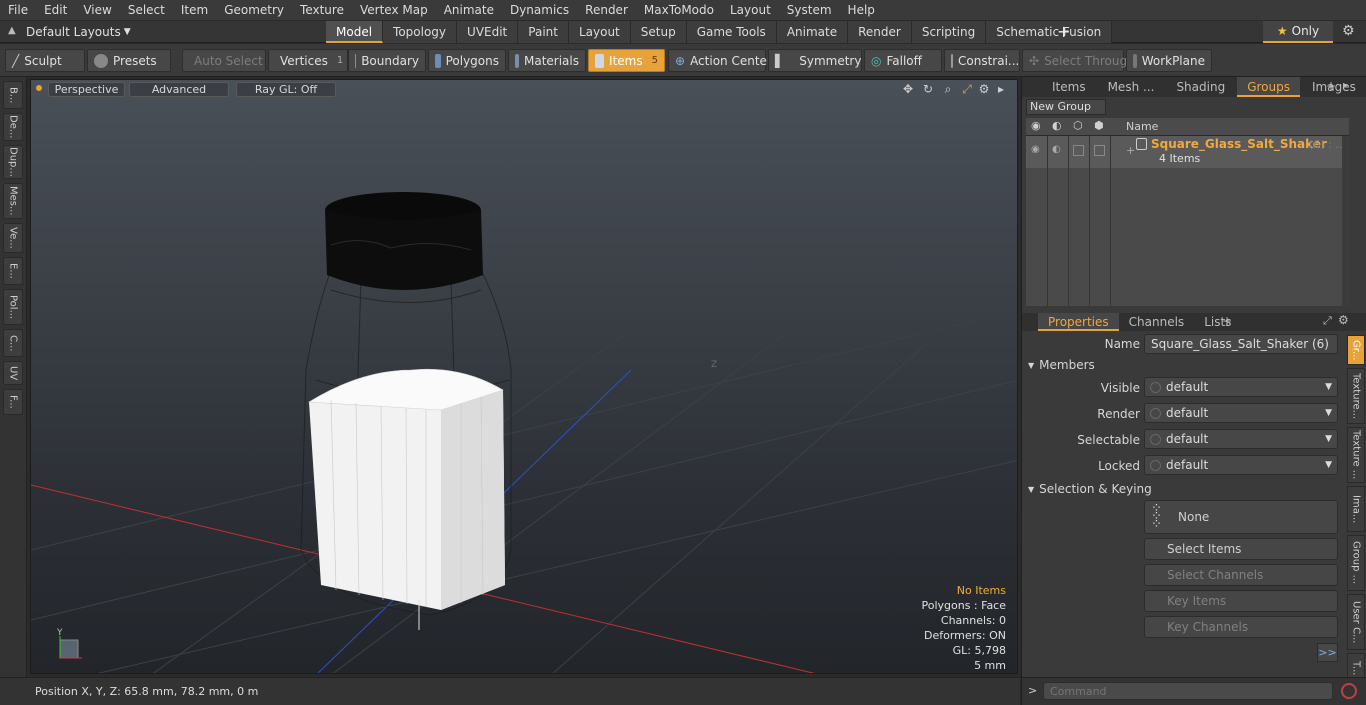 Image resolution: width=1366 pixels, height=705 pixels. Describe the element at coordinates (1183, 489) in the screenshot. I see `selection-keying-section: ▼ Selection & Keying` at that location.